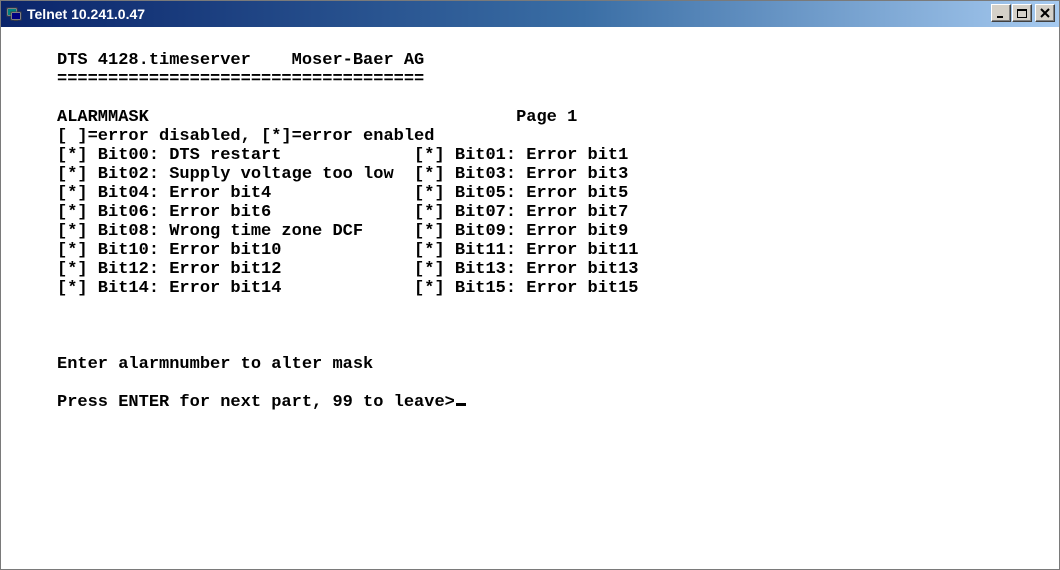 The width and height of the screenshot is (1060, 570). Describe the element at coordinates (1000, 17) in the screenshot. I see `minimize-icon` at that location.